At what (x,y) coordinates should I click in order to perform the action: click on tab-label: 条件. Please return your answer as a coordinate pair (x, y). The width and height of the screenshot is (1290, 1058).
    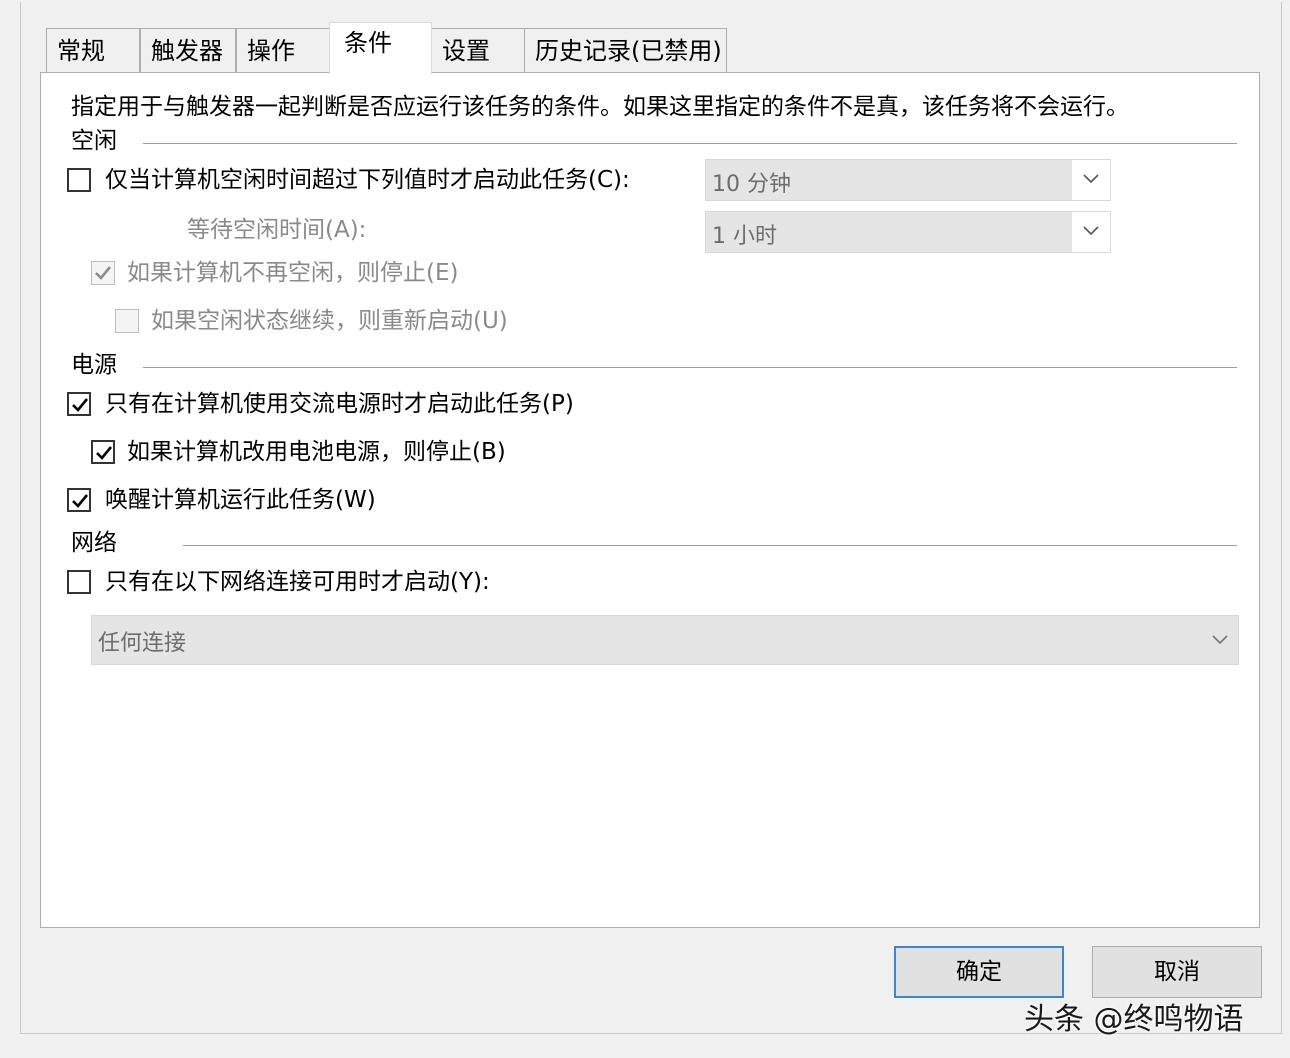
    Looking at the image, I should click on (368, 43).